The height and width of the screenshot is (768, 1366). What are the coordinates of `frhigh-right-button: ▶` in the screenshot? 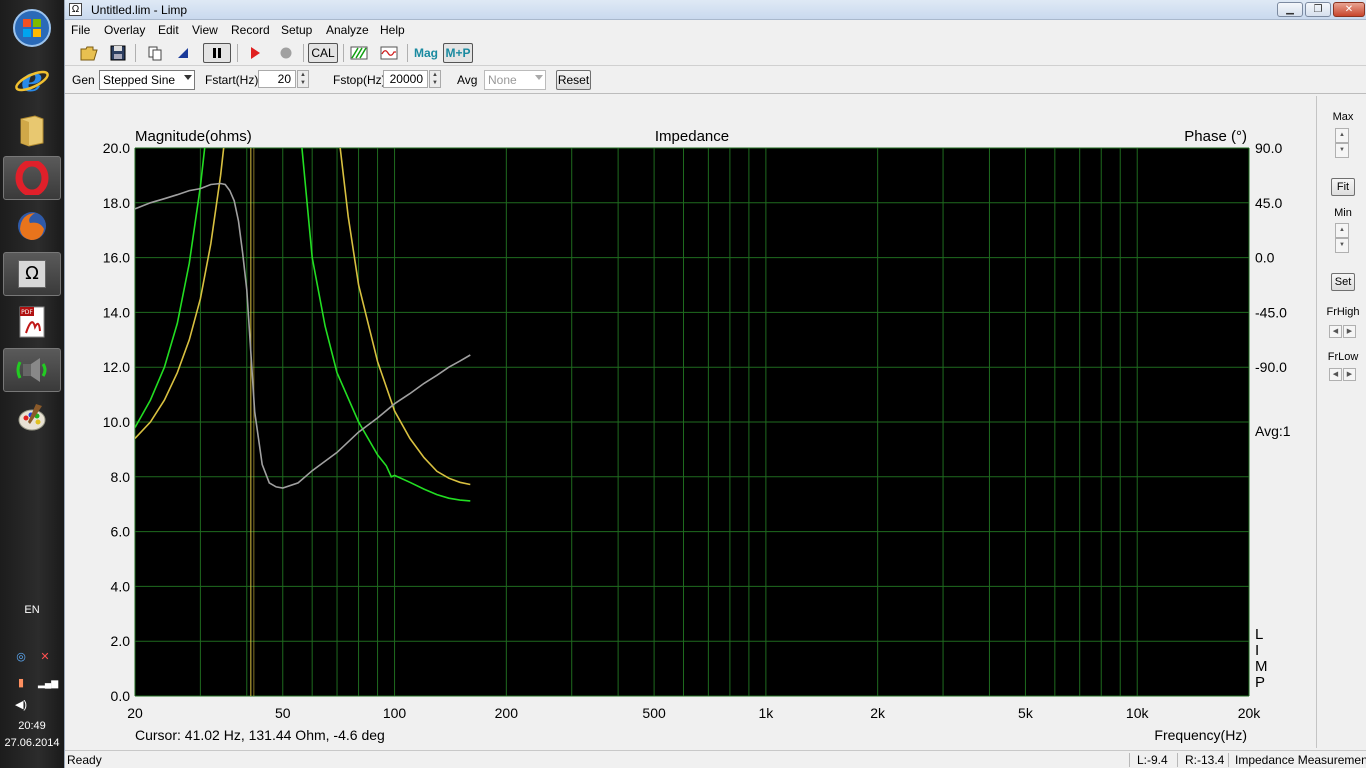 It's located at (1349, 331).